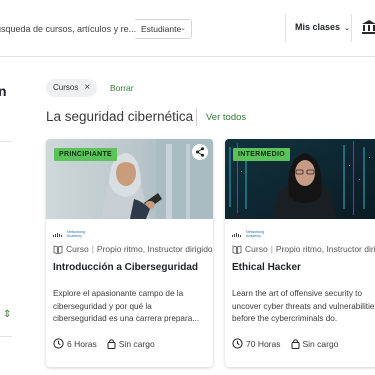 The image size is (375, 375). Describe the element at coordinates (120, 116) in the screenshot. I see `section-title: La seguridad cibernética` at that location.